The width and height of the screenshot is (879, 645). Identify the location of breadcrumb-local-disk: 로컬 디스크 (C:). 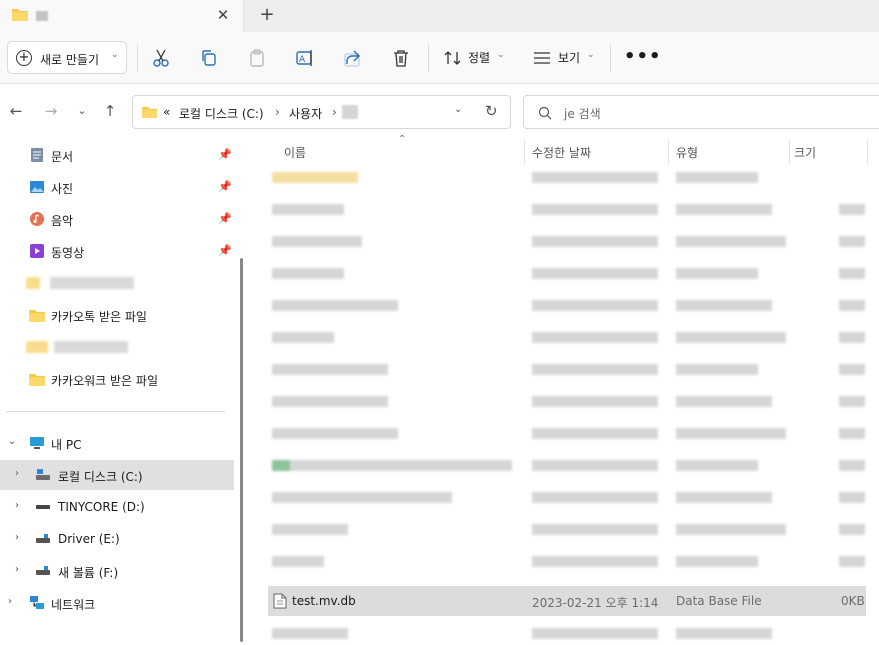
(221, 113).